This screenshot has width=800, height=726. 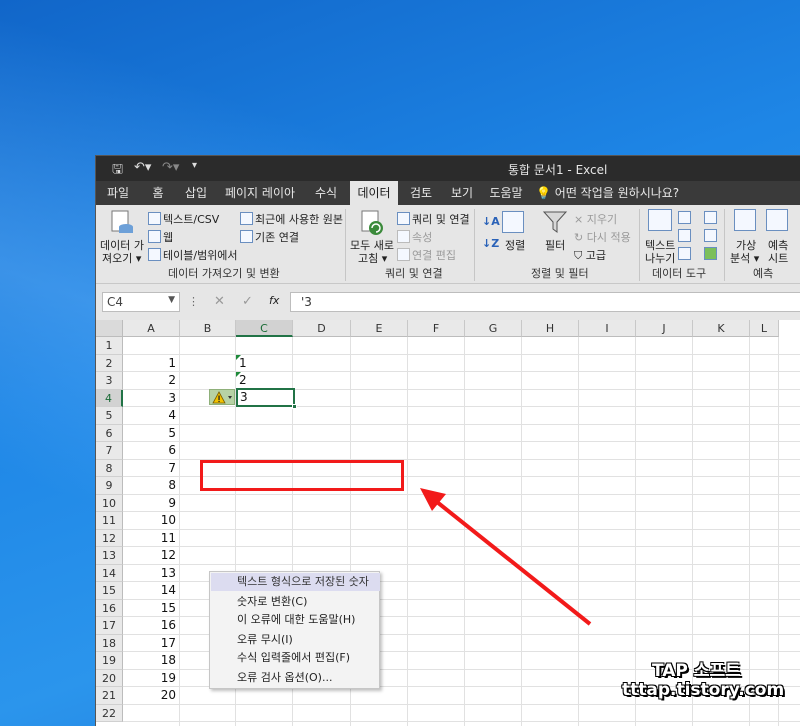 What do you see at coordinates (506, 557) in the screenshot?
I see `annotation-arrow` at bounding box center [506, 557].